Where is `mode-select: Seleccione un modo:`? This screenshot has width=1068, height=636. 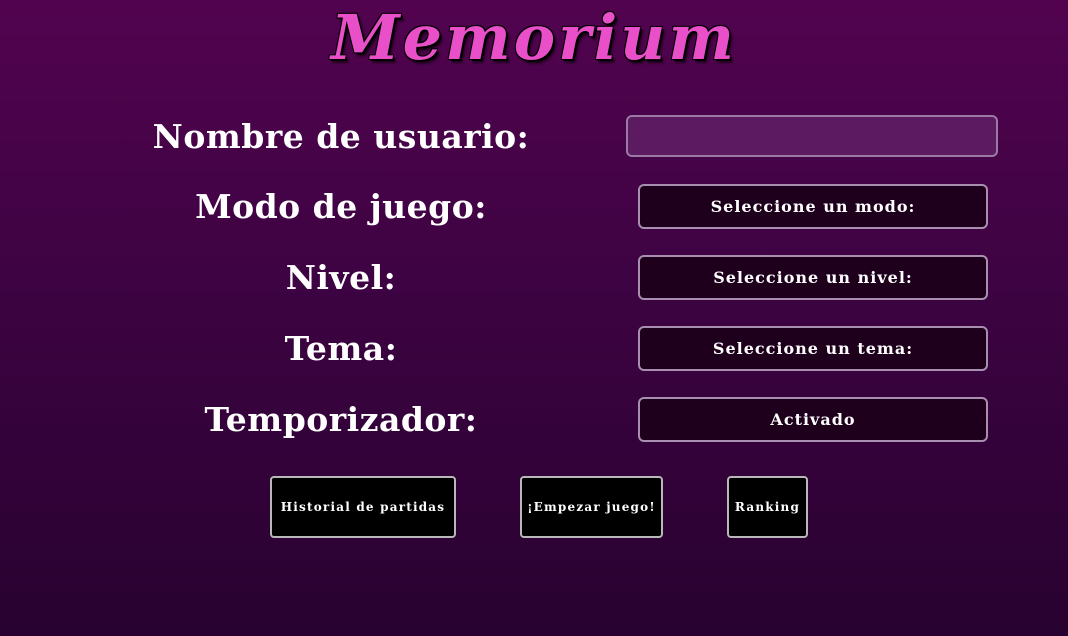
mode-select: Seleccione un modo: is located at coordinates (813, 206).